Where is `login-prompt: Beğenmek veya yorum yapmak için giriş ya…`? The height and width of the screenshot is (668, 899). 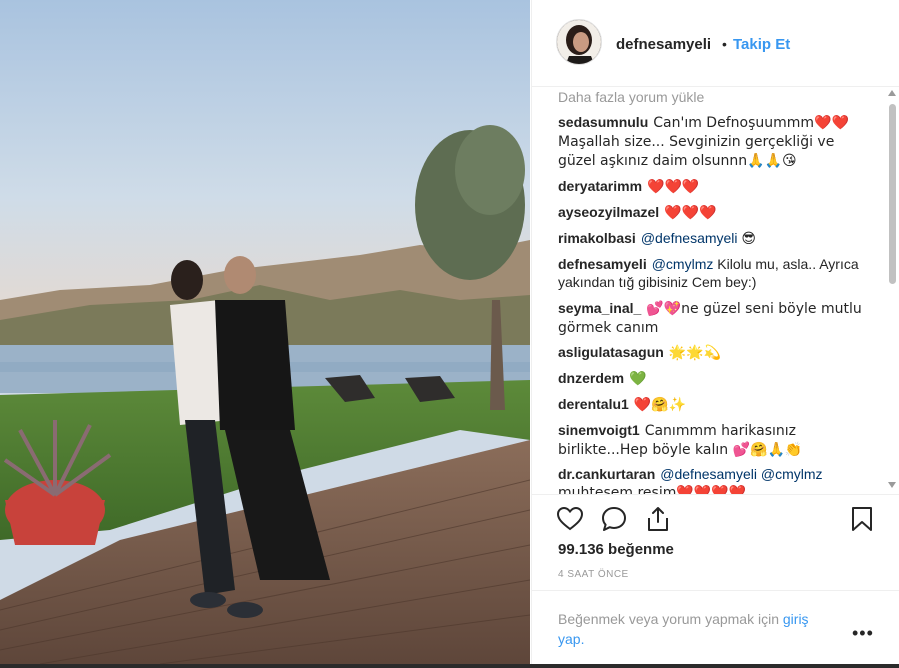
login-prompt: Beğenmek veya yorum yapmak için giriş ya… is located at coordinates (715, 627).